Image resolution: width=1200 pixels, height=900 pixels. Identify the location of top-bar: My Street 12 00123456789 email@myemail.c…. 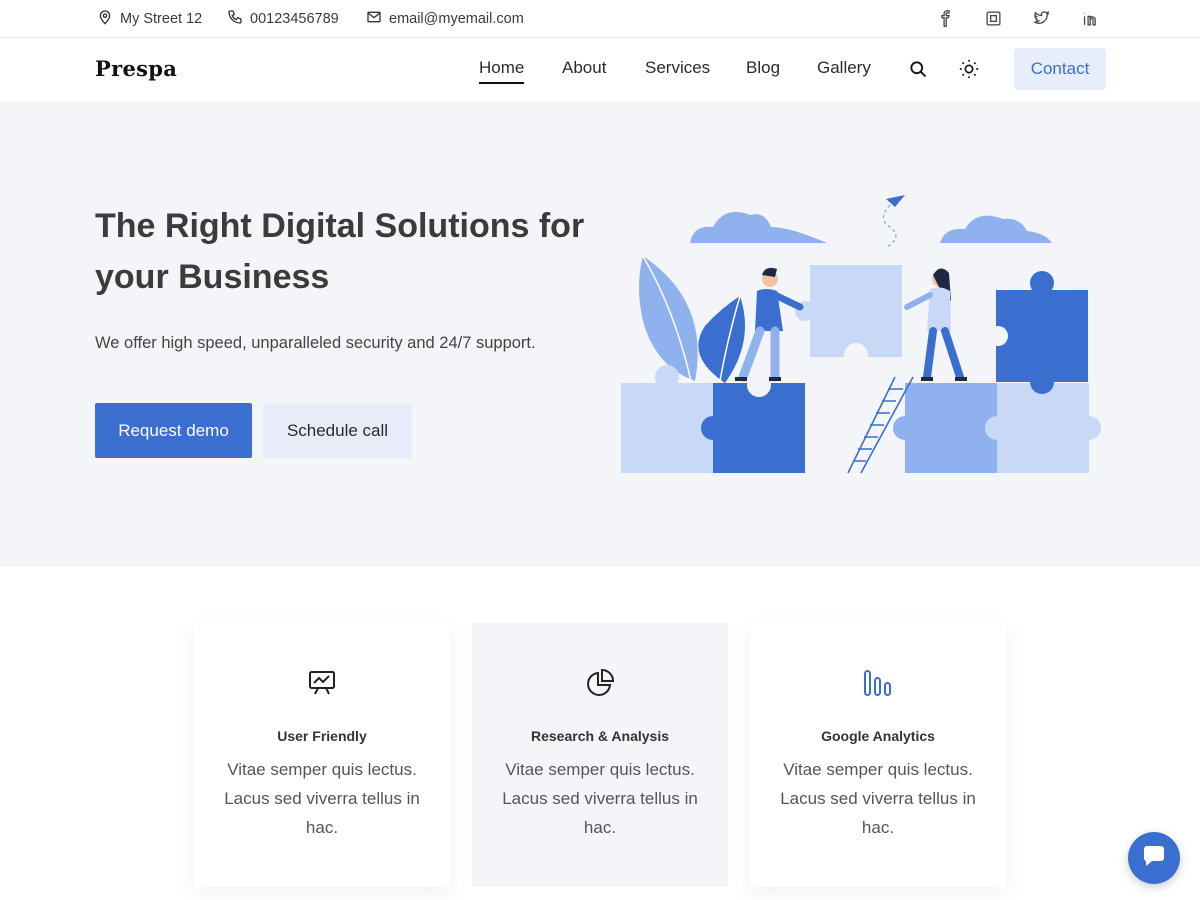
(600, 19).